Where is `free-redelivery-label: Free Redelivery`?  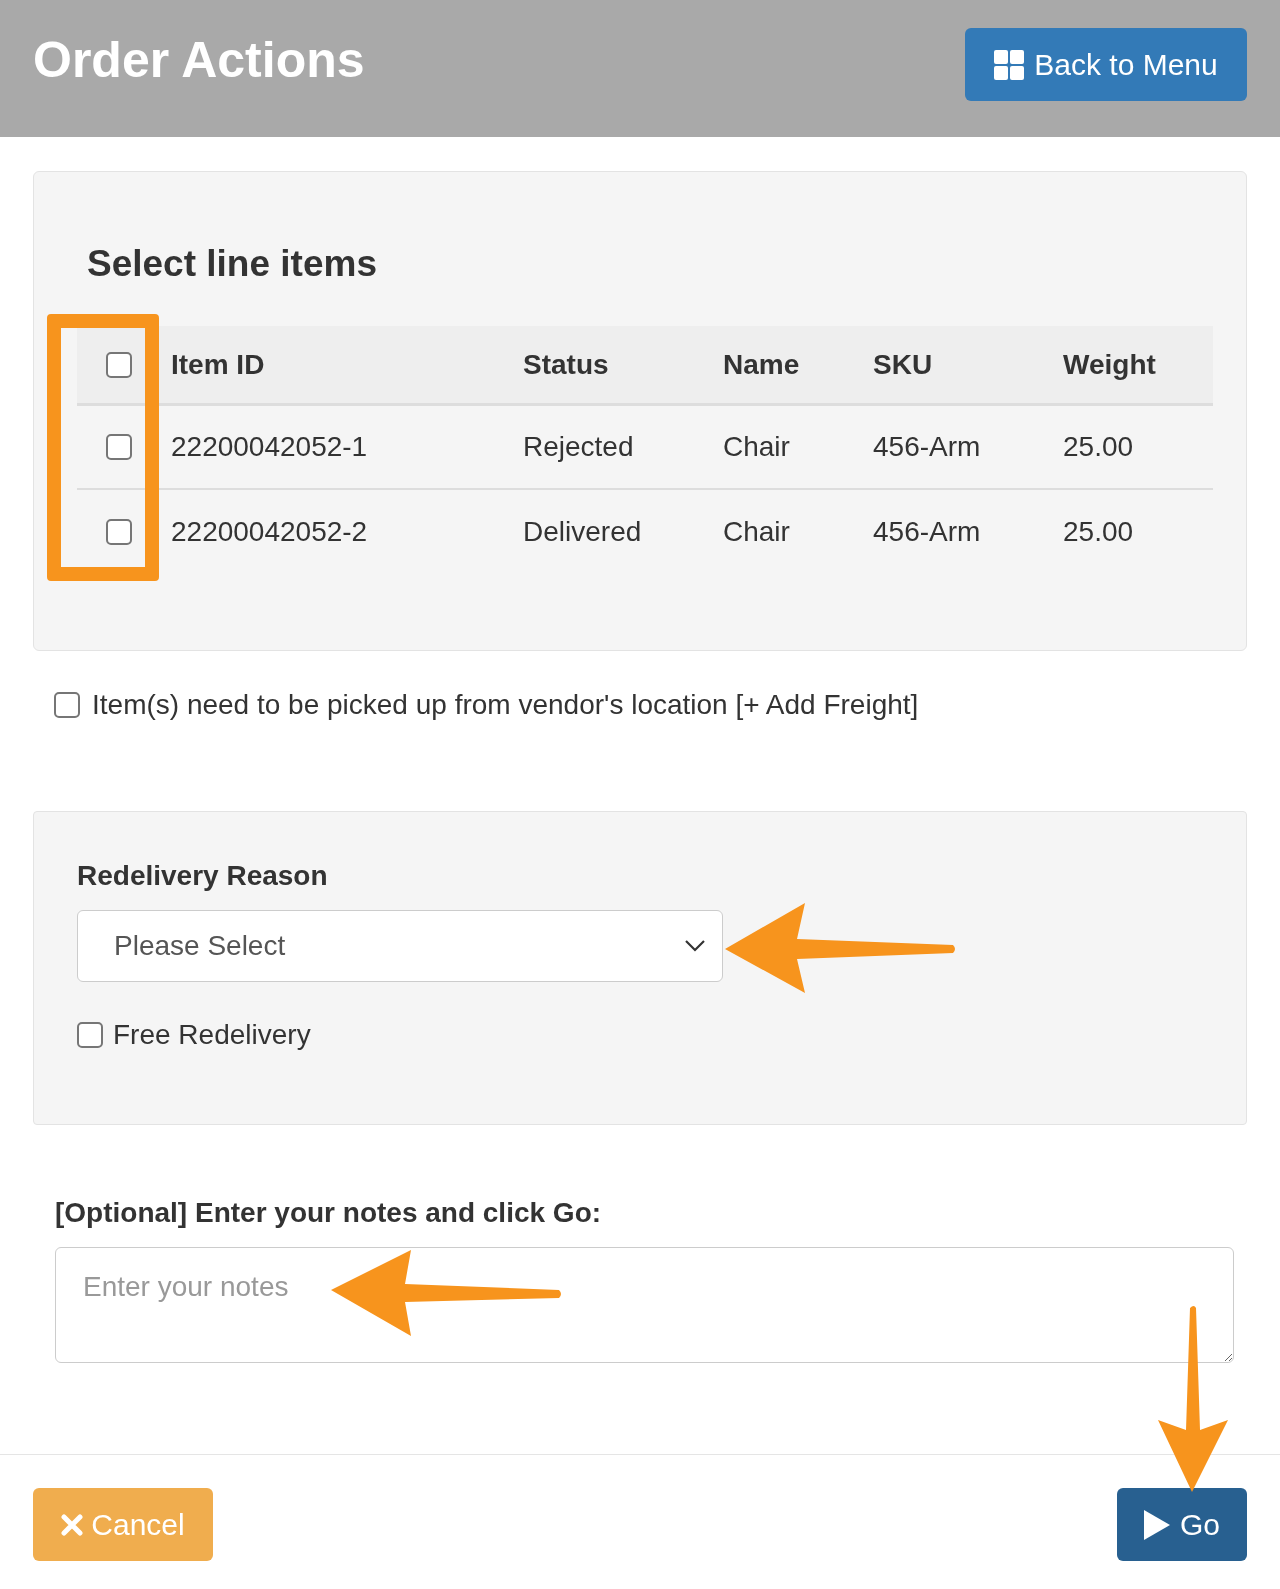
free-redelivery-label: Free Redelivery is located at coordinates (212, 1035).